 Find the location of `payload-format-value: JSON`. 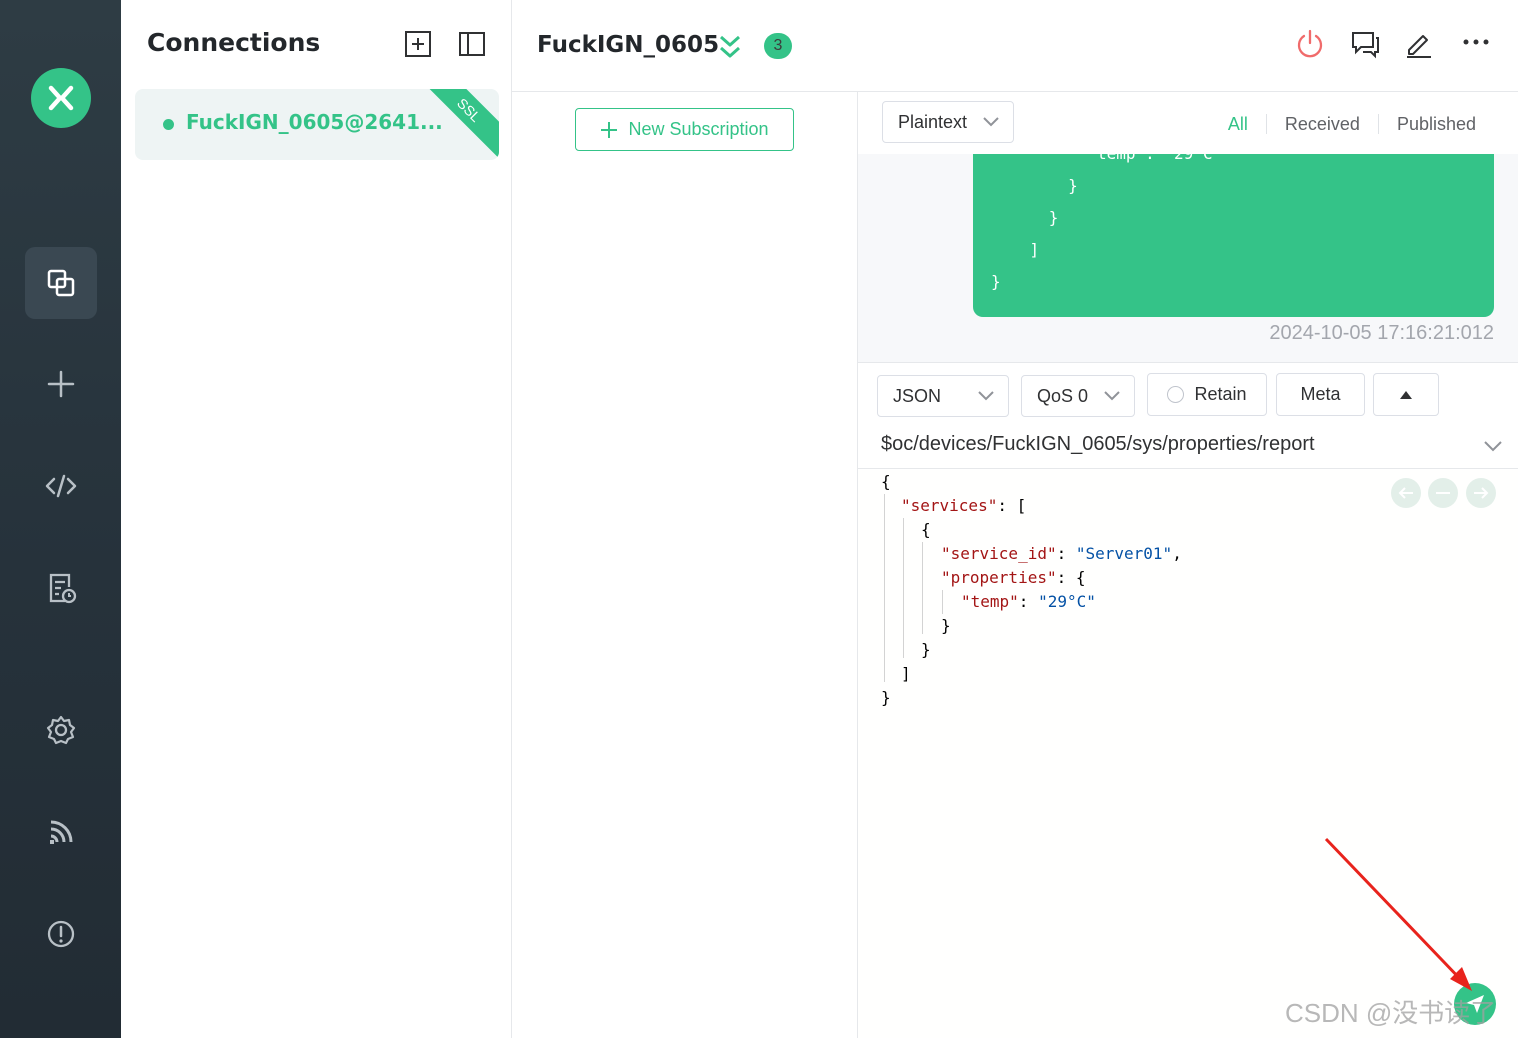

payload-format-value: JSON is located at coordinates (917, 396).